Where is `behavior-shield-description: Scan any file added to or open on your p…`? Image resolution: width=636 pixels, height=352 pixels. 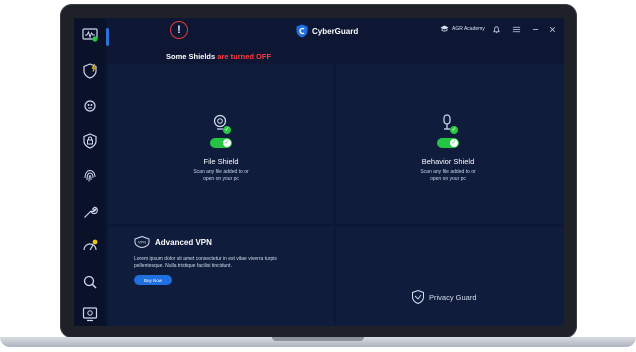
behavior-shield-description: Scan any file added to or open on your p… is located at coordinates (448, 176).